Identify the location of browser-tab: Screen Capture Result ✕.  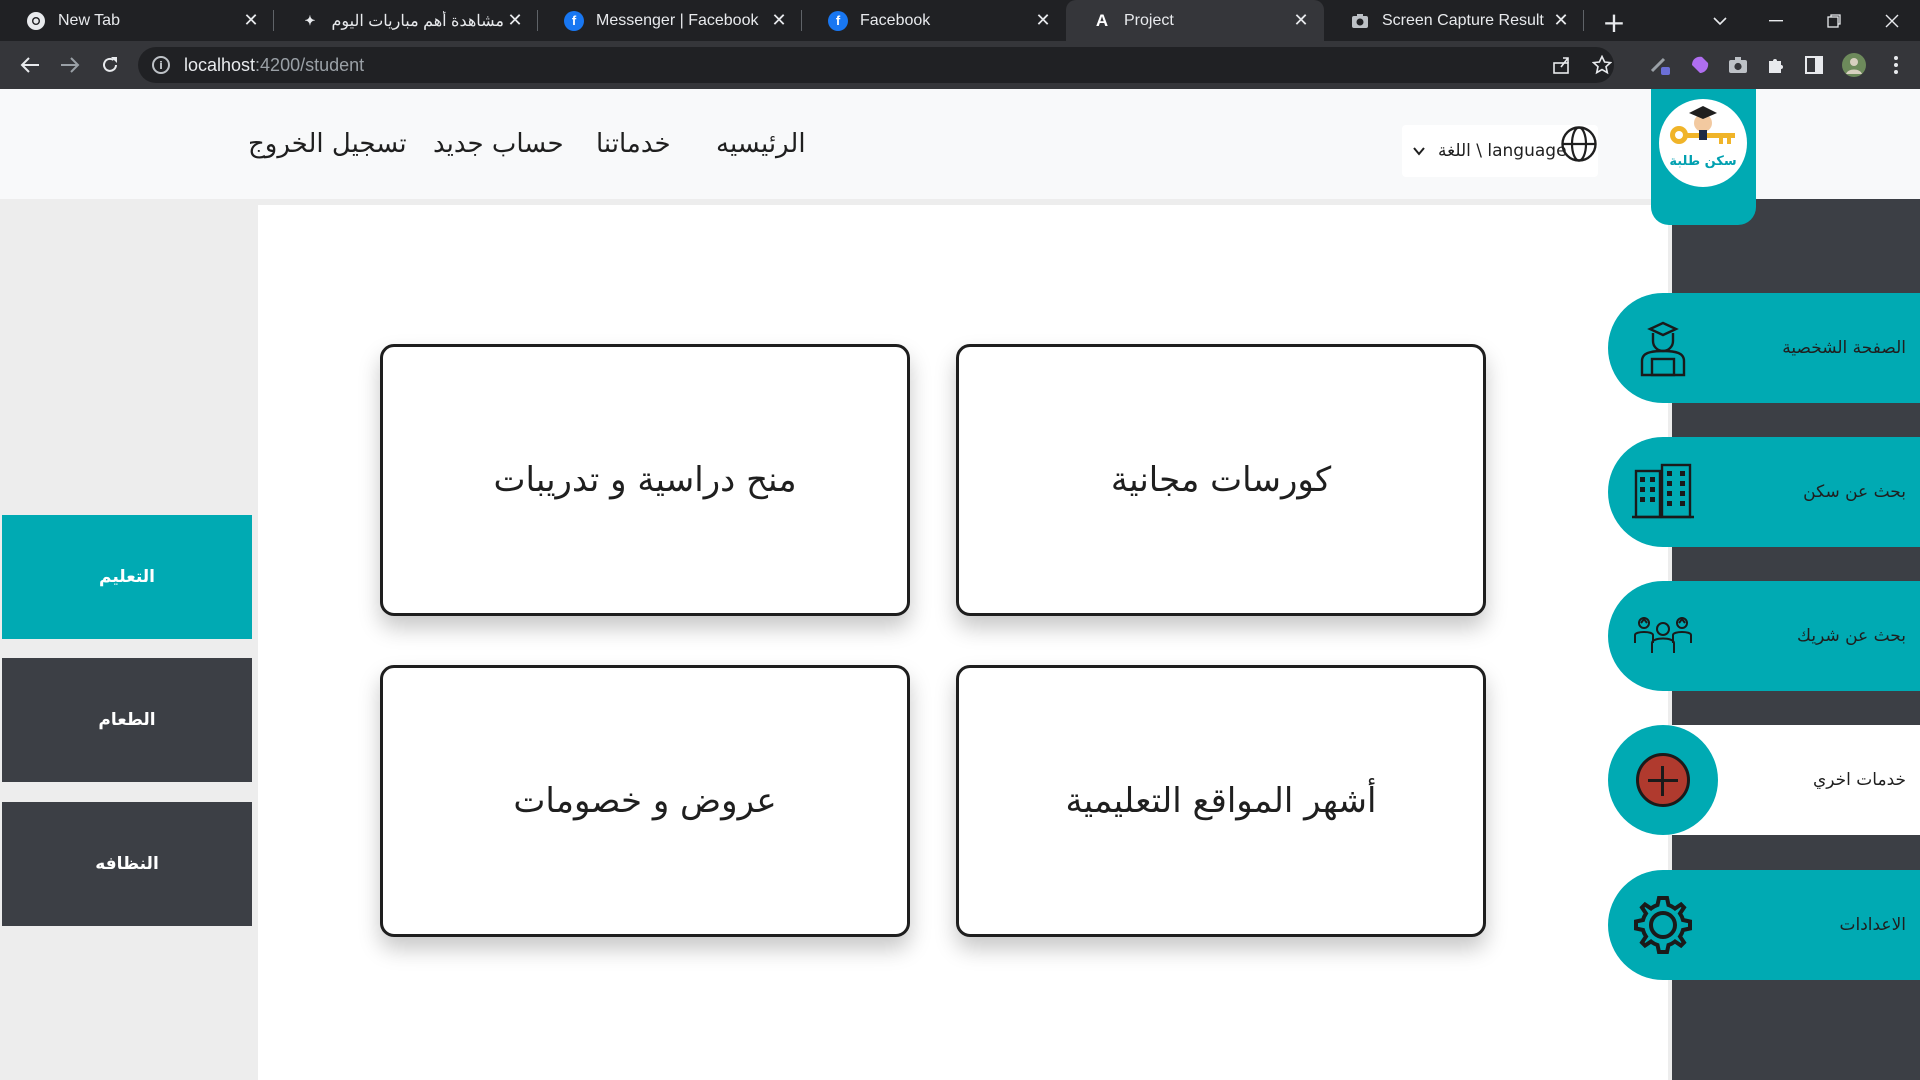
(1454, 20).